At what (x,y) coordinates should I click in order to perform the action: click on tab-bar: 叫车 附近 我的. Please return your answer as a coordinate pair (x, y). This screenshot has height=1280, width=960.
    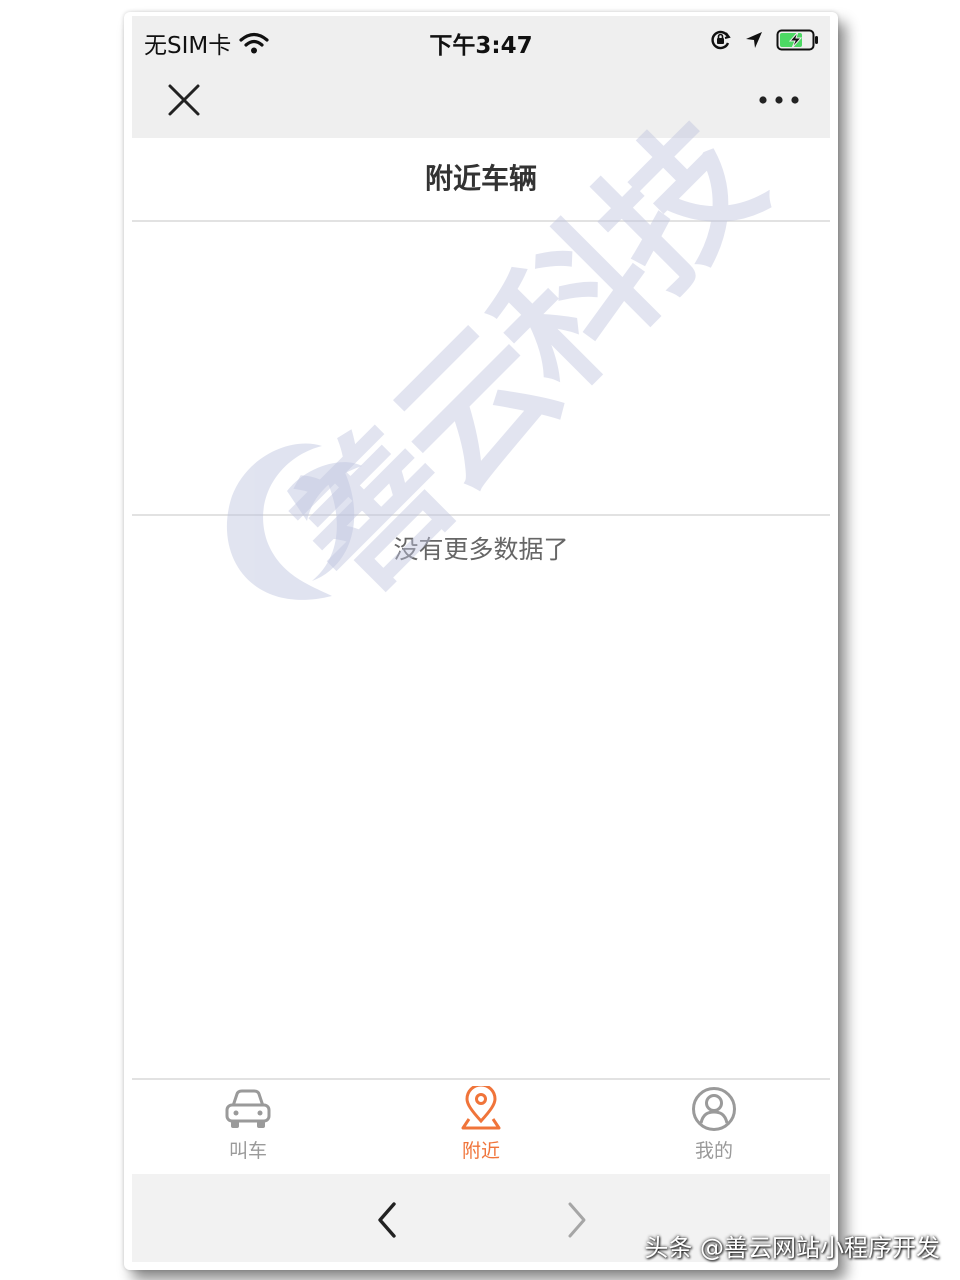
    Looking at the image, I should click on (481, 1127).